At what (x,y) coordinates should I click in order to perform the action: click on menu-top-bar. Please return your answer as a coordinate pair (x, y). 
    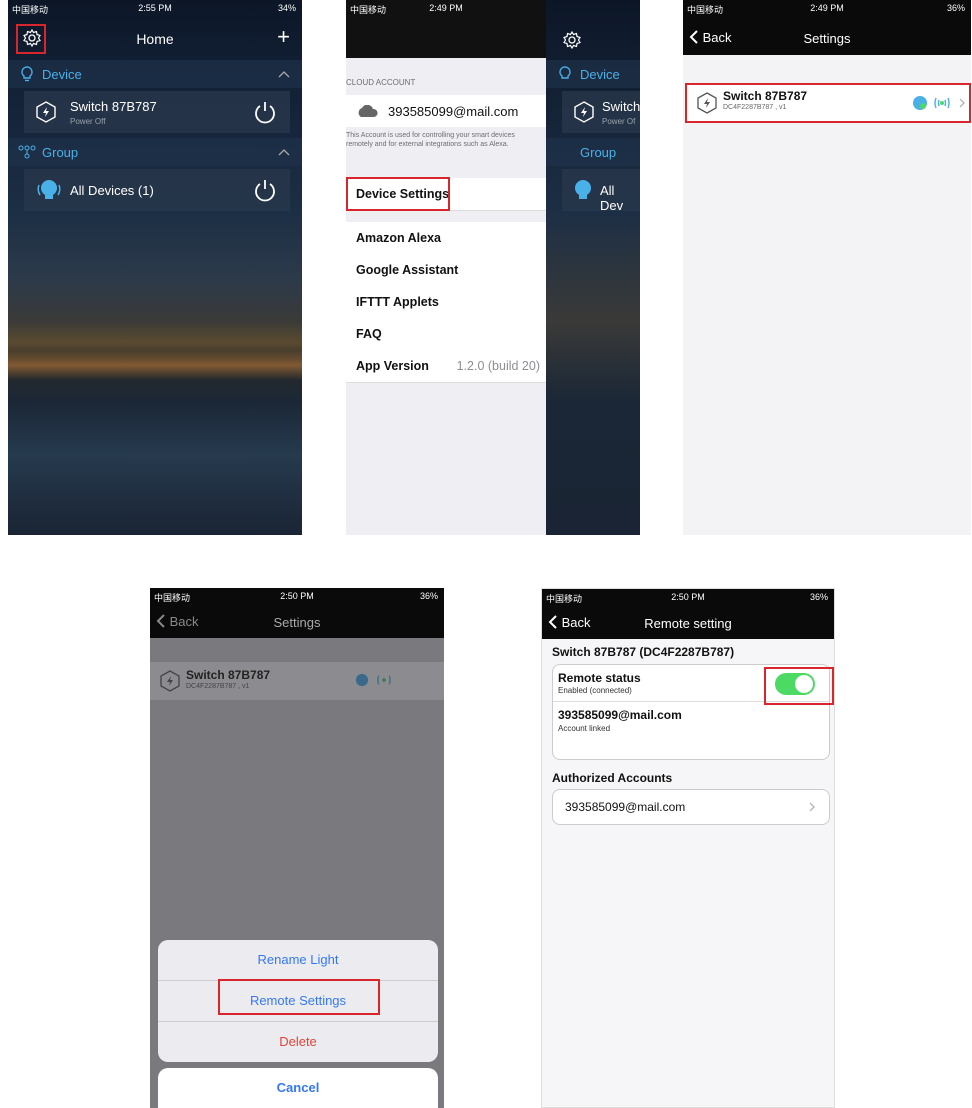
    Looking at the image, I should click on (446, 39).